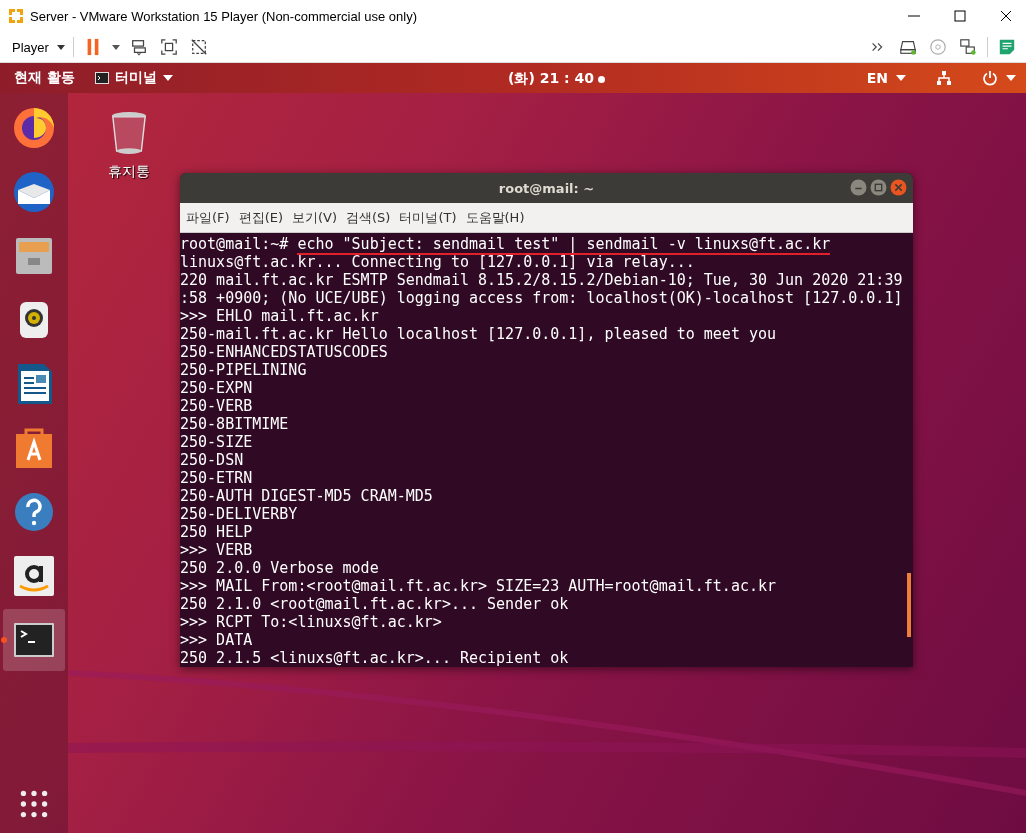  Describe the element at coordinates (428, 217) in the screenshot. I see `menu-item: 터미널(T)` at that location.